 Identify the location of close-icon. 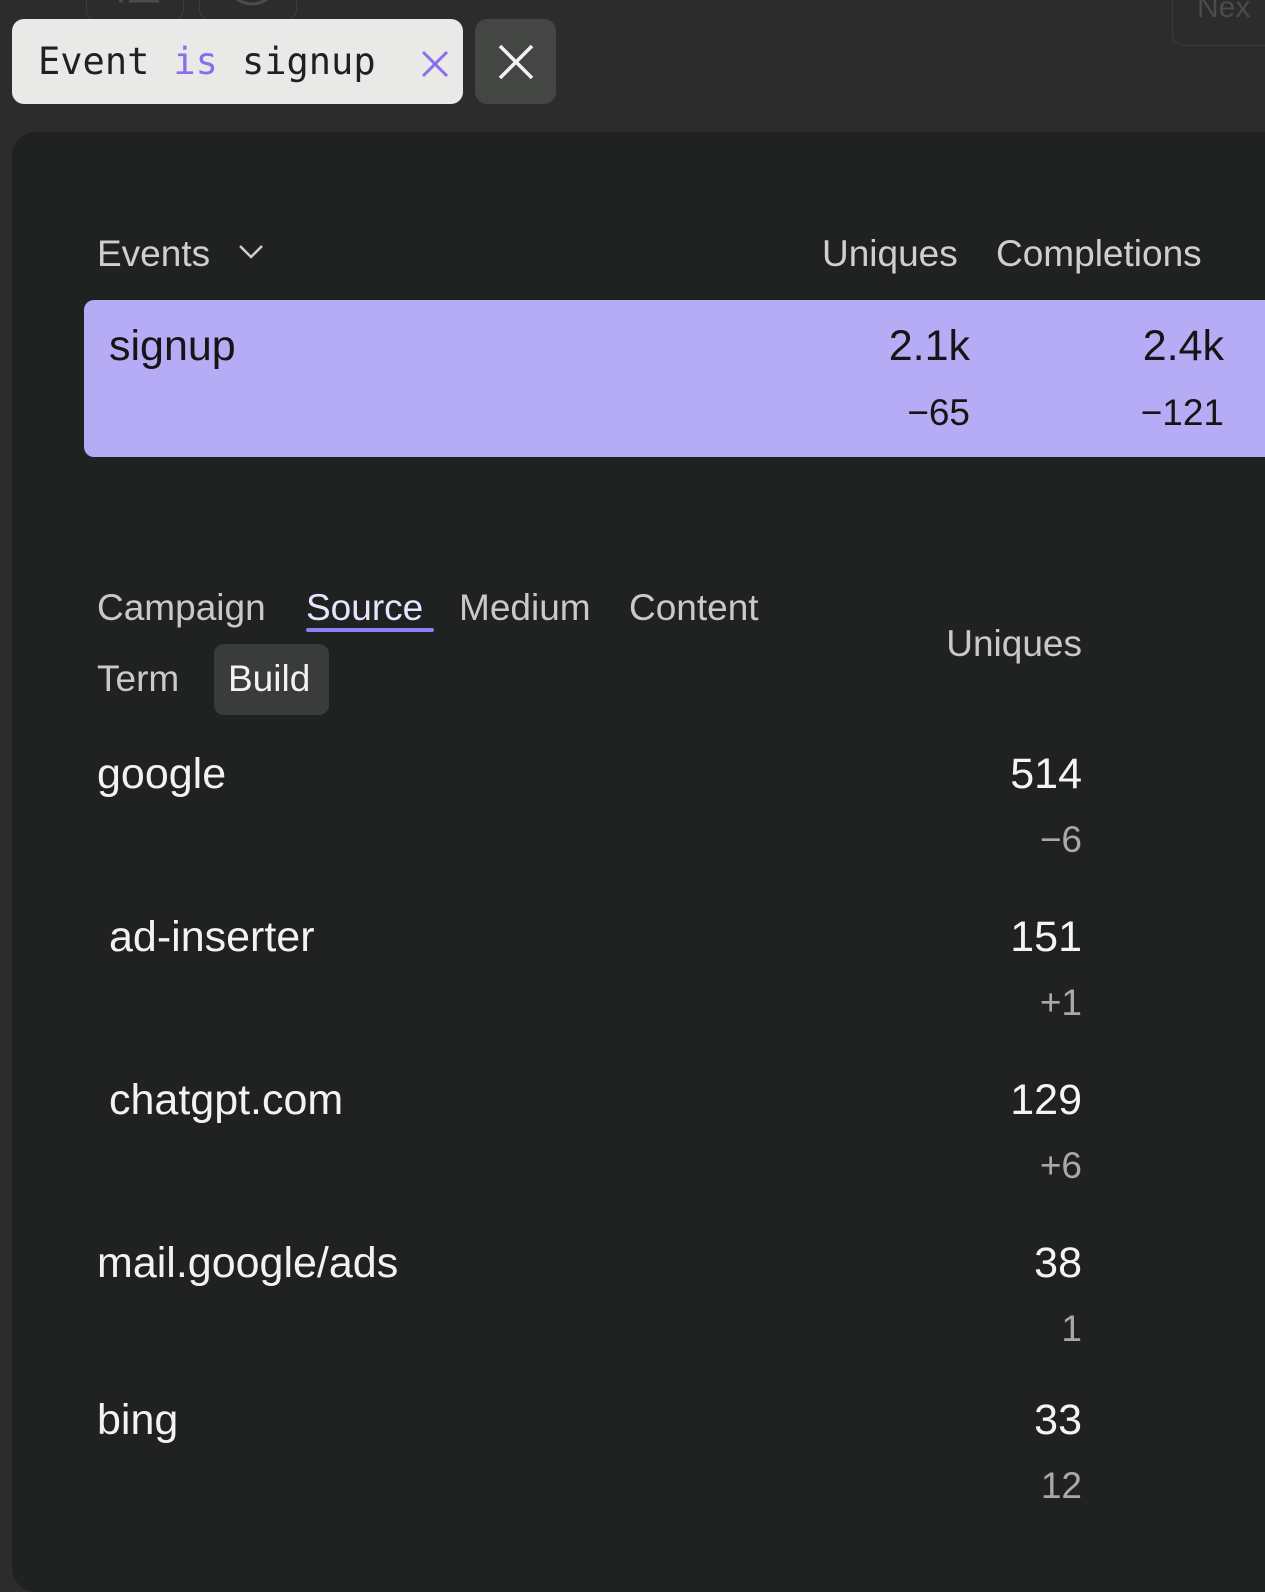
(516, 62).